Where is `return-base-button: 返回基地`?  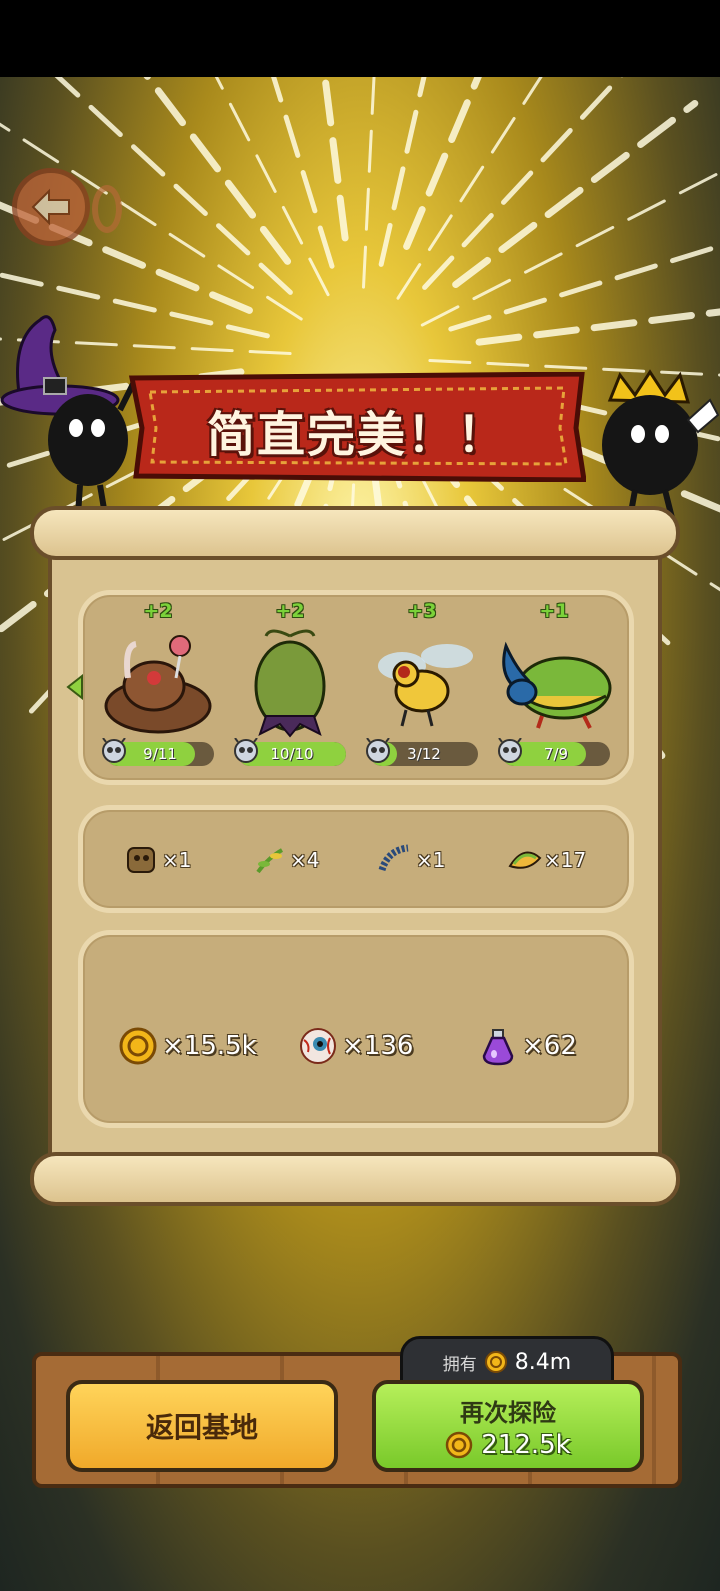
return-base-button: 返回基地 is located at coordinates (202, 1426).